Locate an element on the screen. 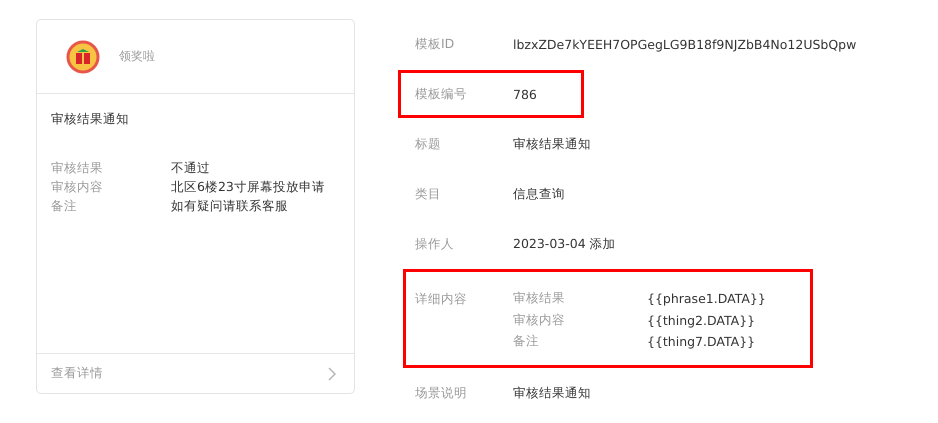 The image size is (938, 423). gift-icon is located at coordinates (83, 57).